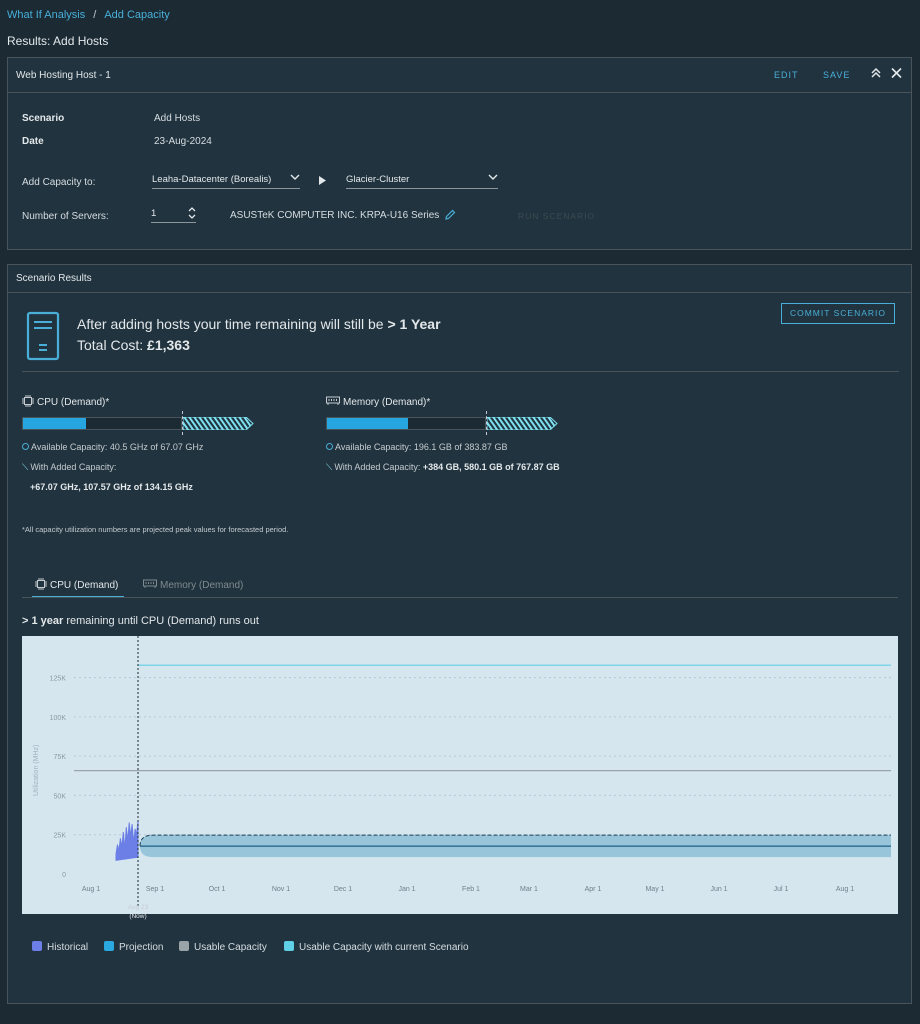 This screenshot has width=920, height=1024. Describe the element at coordinates (168, 345) in the screenshot. I see `cost-value: £1,363` at that location.